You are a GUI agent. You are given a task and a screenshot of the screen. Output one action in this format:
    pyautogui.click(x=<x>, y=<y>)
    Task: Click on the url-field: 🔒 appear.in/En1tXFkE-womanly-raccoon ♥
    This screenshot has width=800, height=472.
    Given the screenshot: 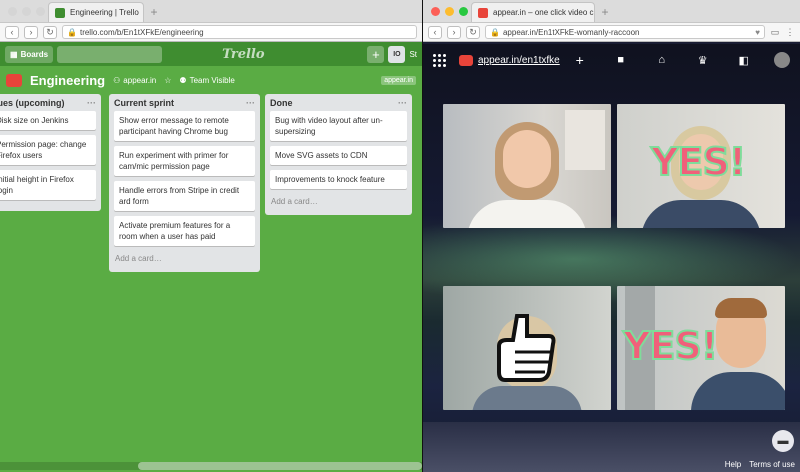 What is the action you would take?
    pyautogui.click(x=625, y=32)
    